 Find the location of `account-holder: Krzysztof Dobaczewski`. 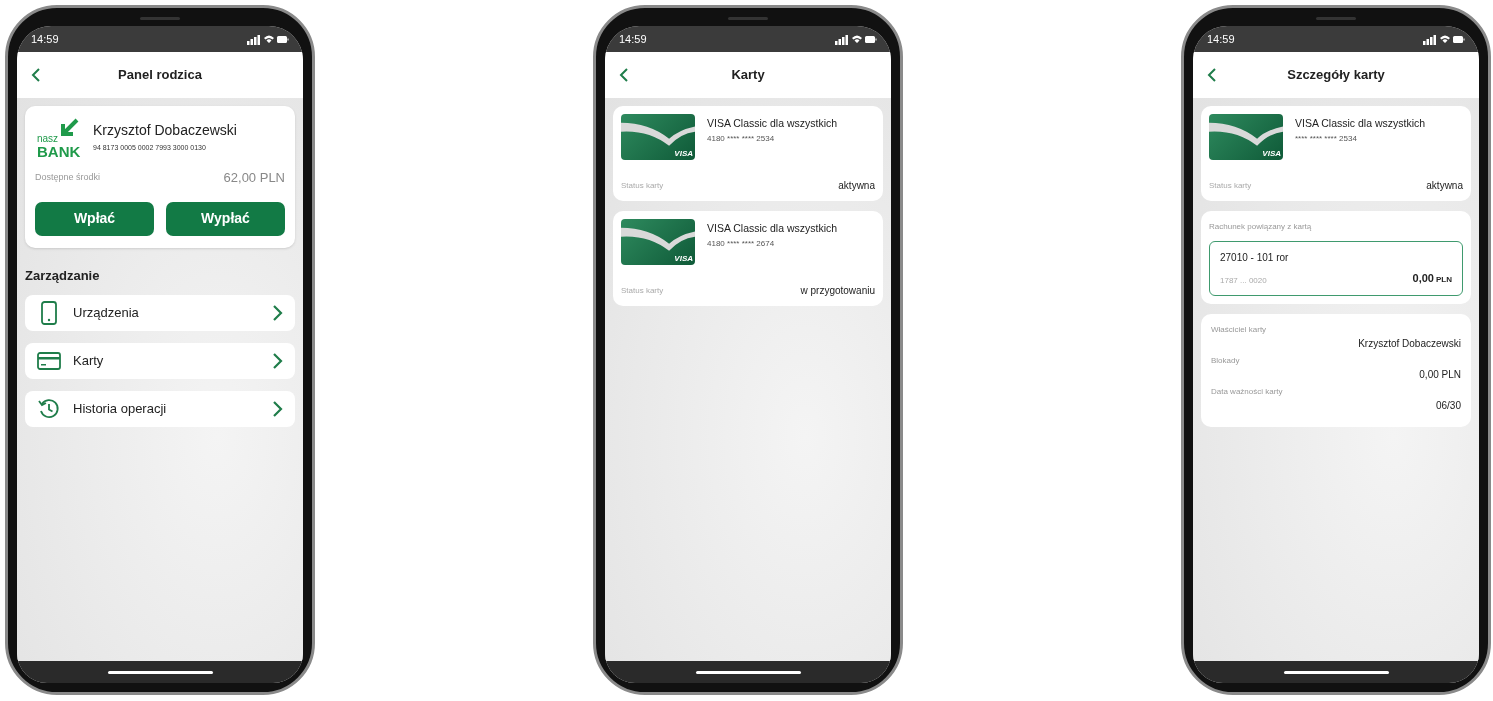

account-holder: Krzysztof Dobaczewski is located at coordinates (165, 130).